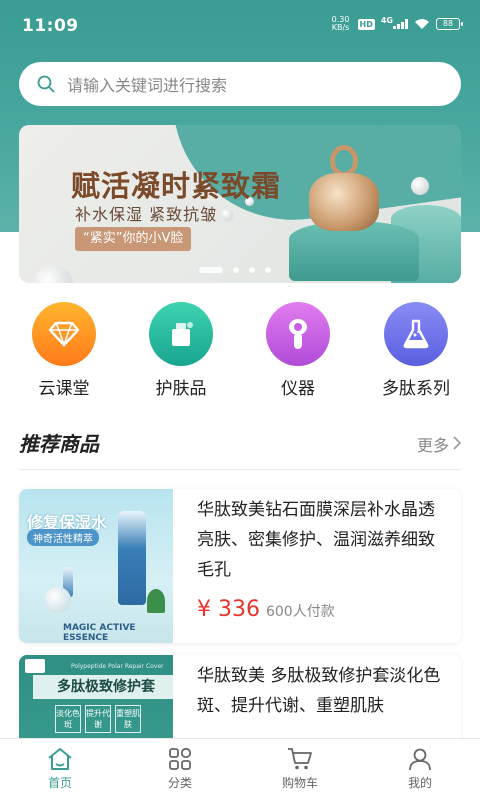 Image resolution: width=480 pixels, height=800 pixels. Describe the element at coordinates (439, 444) in the screenshot. I see `more-link: 更多` at that location.